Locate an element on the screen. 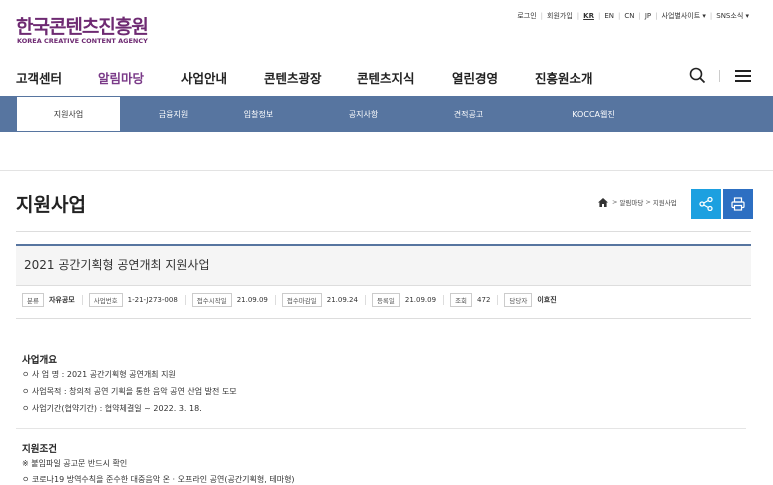 This screenshot has width=773, height=485. main-nav: 고객센터 알림마당 사업안내 콘텐츠광장 콘텐츠지식 열린경영 진흥원소개 is located at coordinates (386, 80).